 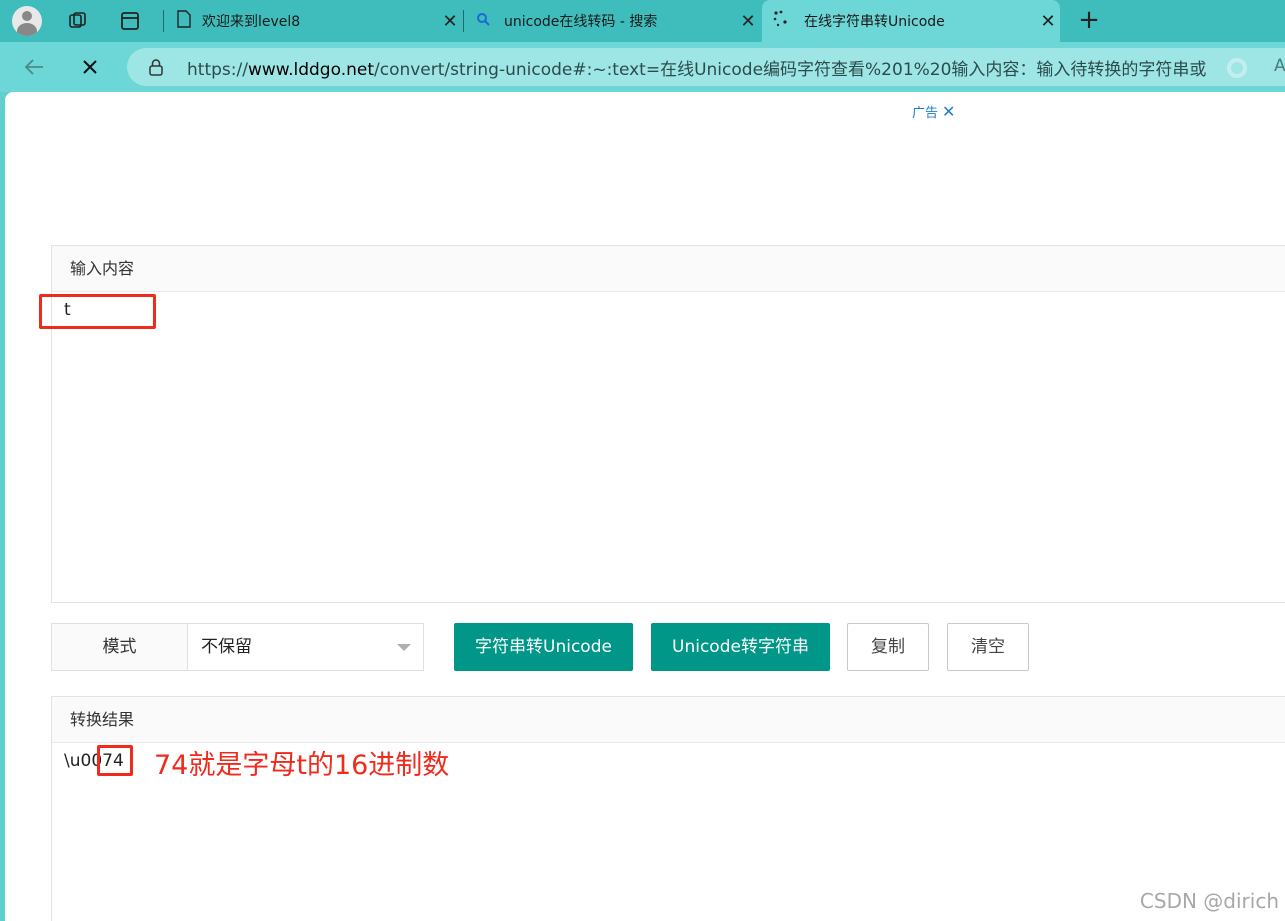 I want to click on tab-string-unicode: 在线字符串转Unicode ✕, so click(x=911, y=21).